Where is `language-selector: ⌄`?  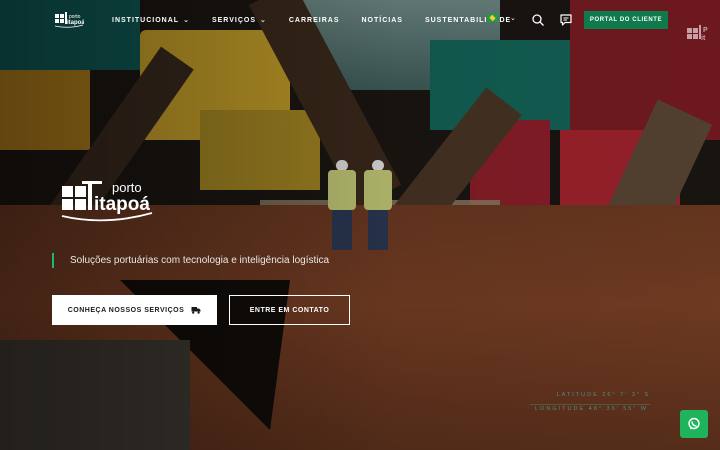
language-selector: ⌄ is located at coordinates (501, 18).